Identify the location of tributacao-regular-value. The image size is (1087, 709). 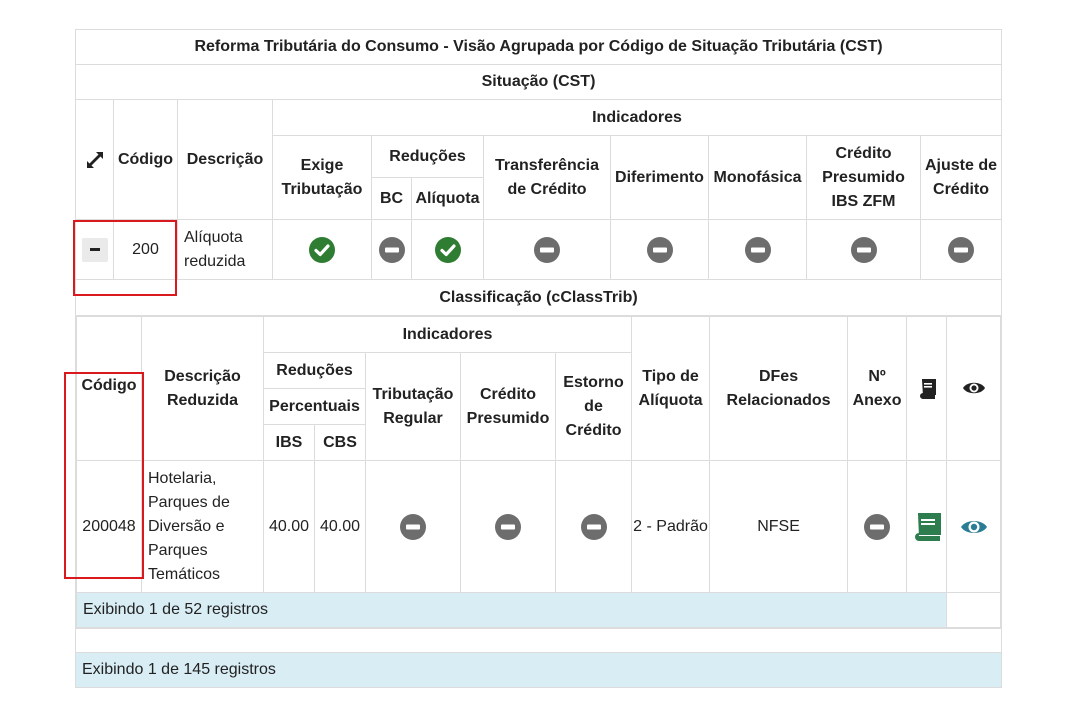
(413, 526).